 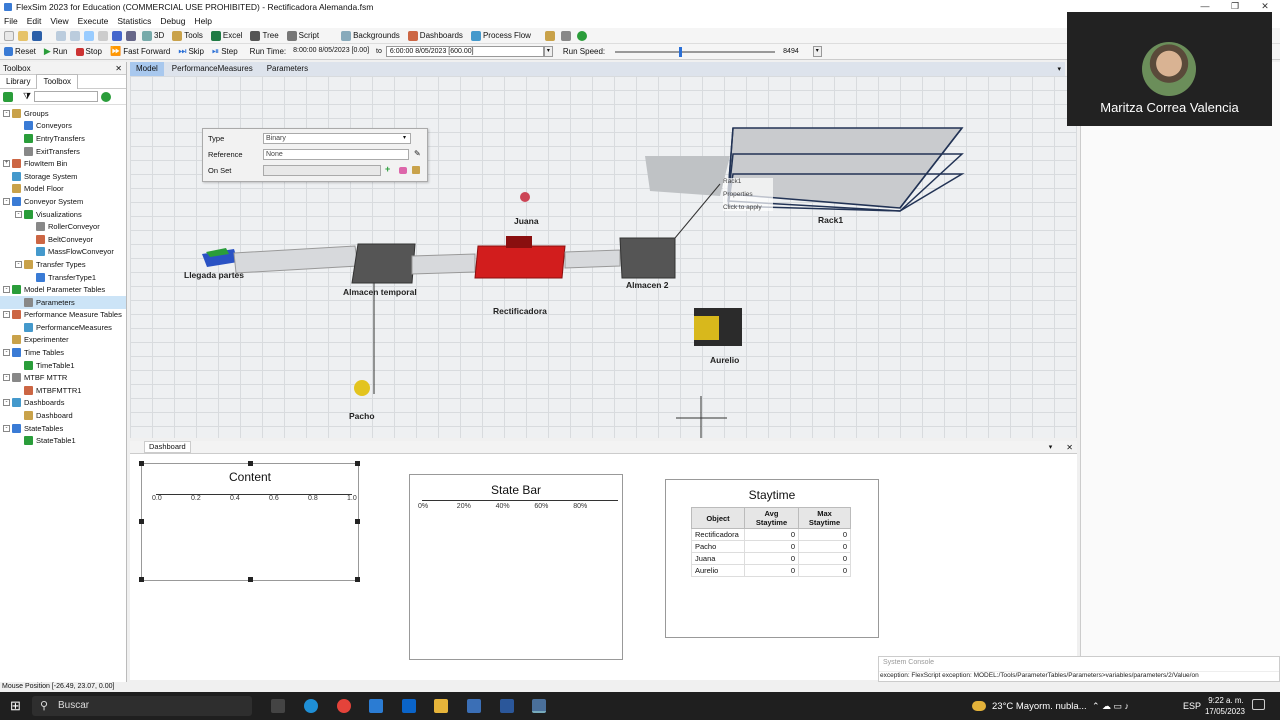 I want to click on menu-view: View, so click(x=59, y=21).